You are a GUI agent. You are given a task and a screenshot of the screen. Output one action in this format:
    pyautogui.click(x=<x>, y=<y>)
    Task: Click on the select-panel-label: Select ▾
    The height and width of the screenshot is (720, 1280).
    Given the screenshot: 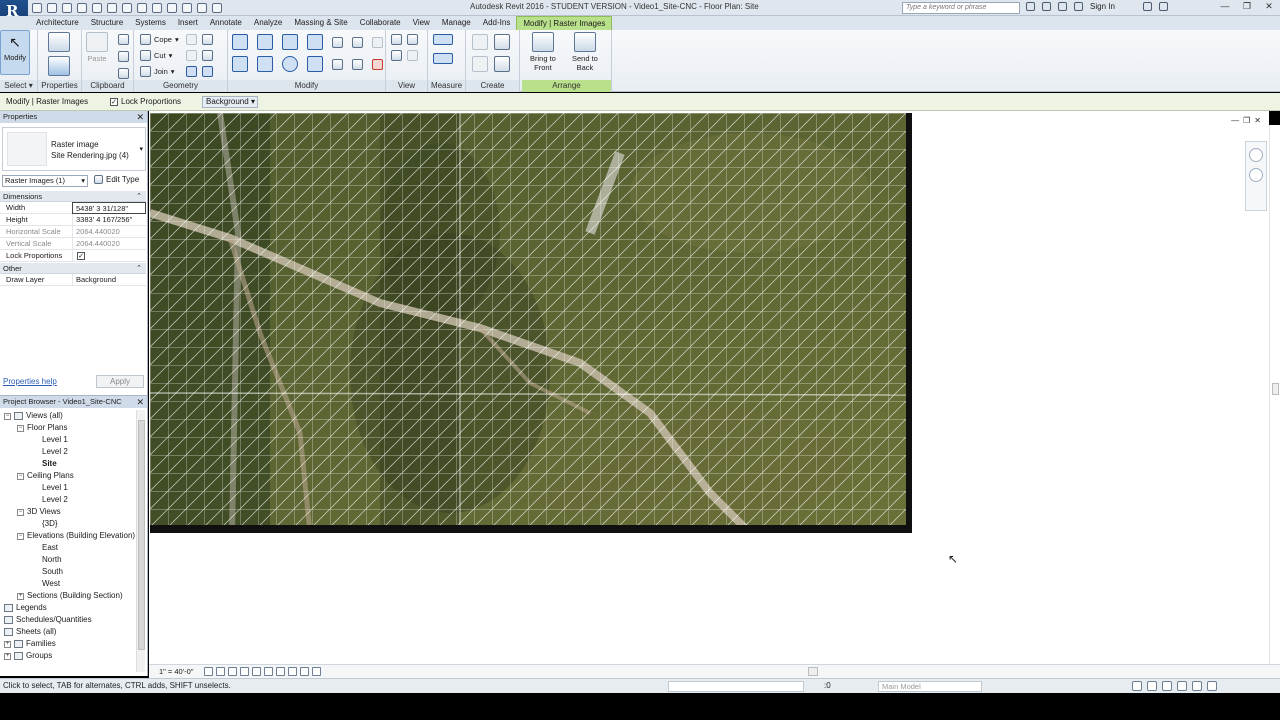 What is the action you would take?
    pyautogui.click(x=18, y=86)
    